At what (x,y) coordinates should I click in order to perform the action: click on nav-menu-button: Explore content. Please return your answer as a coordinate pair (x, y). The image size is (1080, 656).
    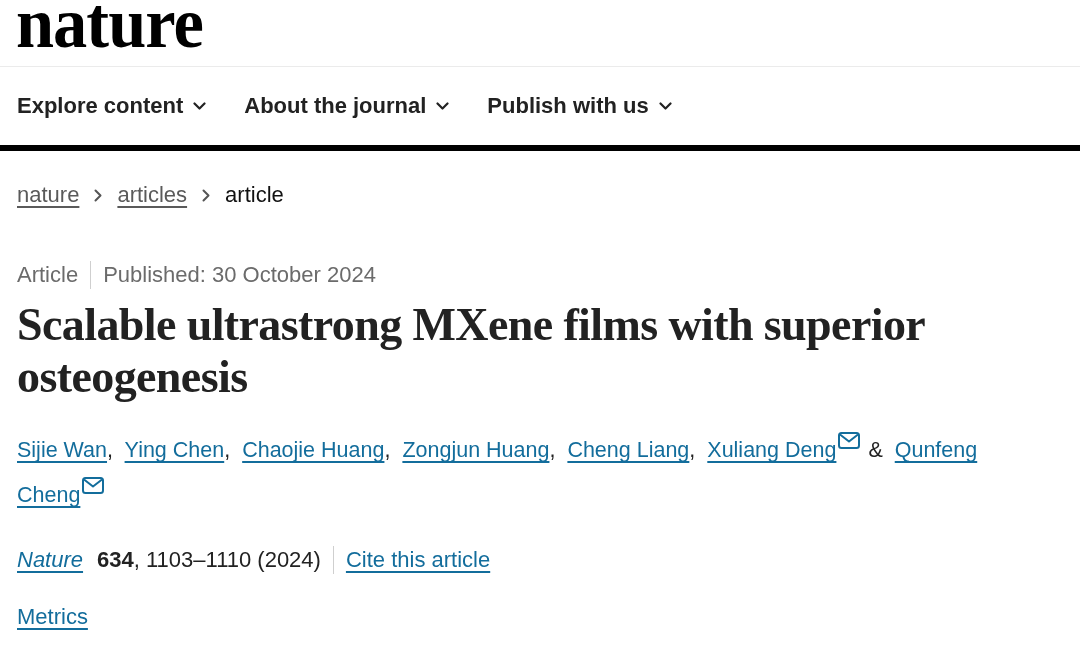
    Looking at the image, I should click on (112, 106).